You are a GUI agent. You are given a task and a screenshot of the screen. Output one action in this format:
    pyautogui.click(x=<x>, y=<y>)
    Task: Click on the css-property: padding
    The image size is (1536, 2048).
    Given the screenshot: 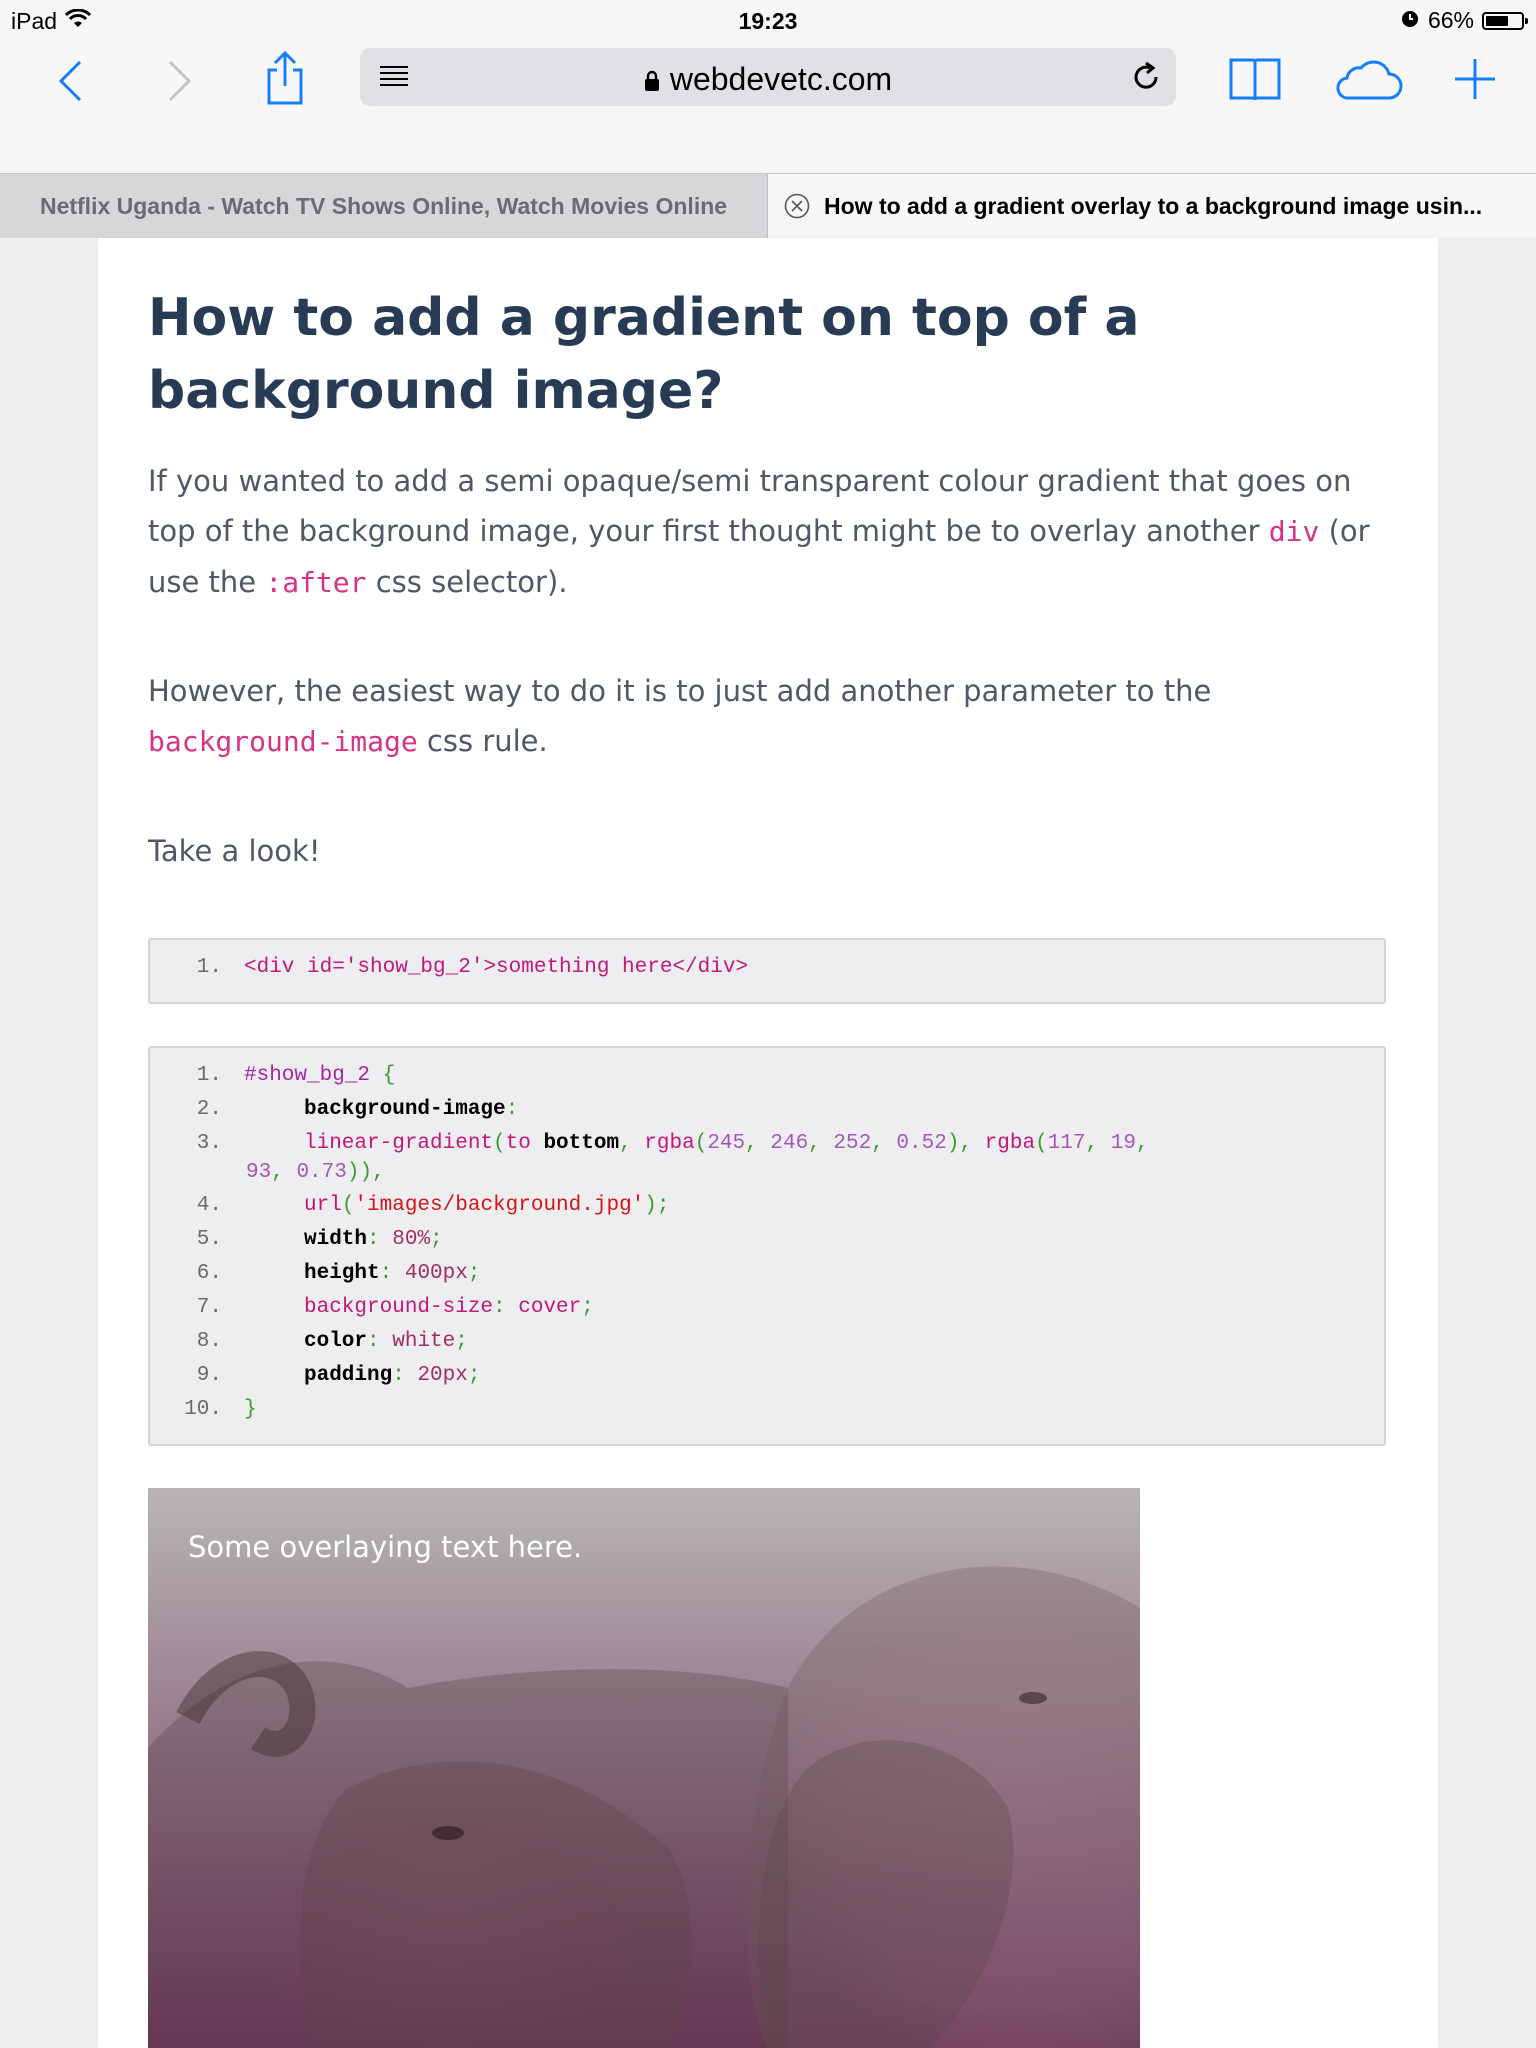 What is the action you would take?
    pyautogui.click(x=348, y=1375)
    